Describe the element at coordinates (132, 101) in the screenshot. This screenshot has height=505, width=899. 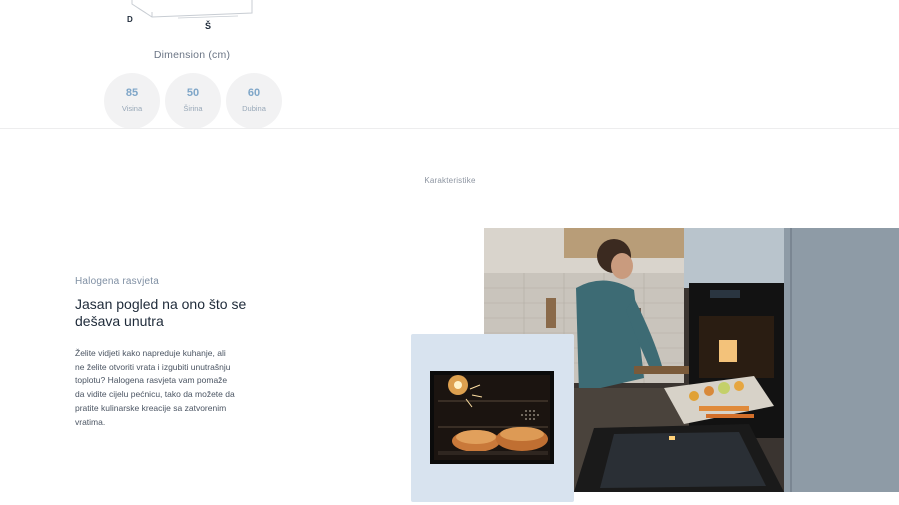
I see `dimension-height: 85 Visina` at that location.